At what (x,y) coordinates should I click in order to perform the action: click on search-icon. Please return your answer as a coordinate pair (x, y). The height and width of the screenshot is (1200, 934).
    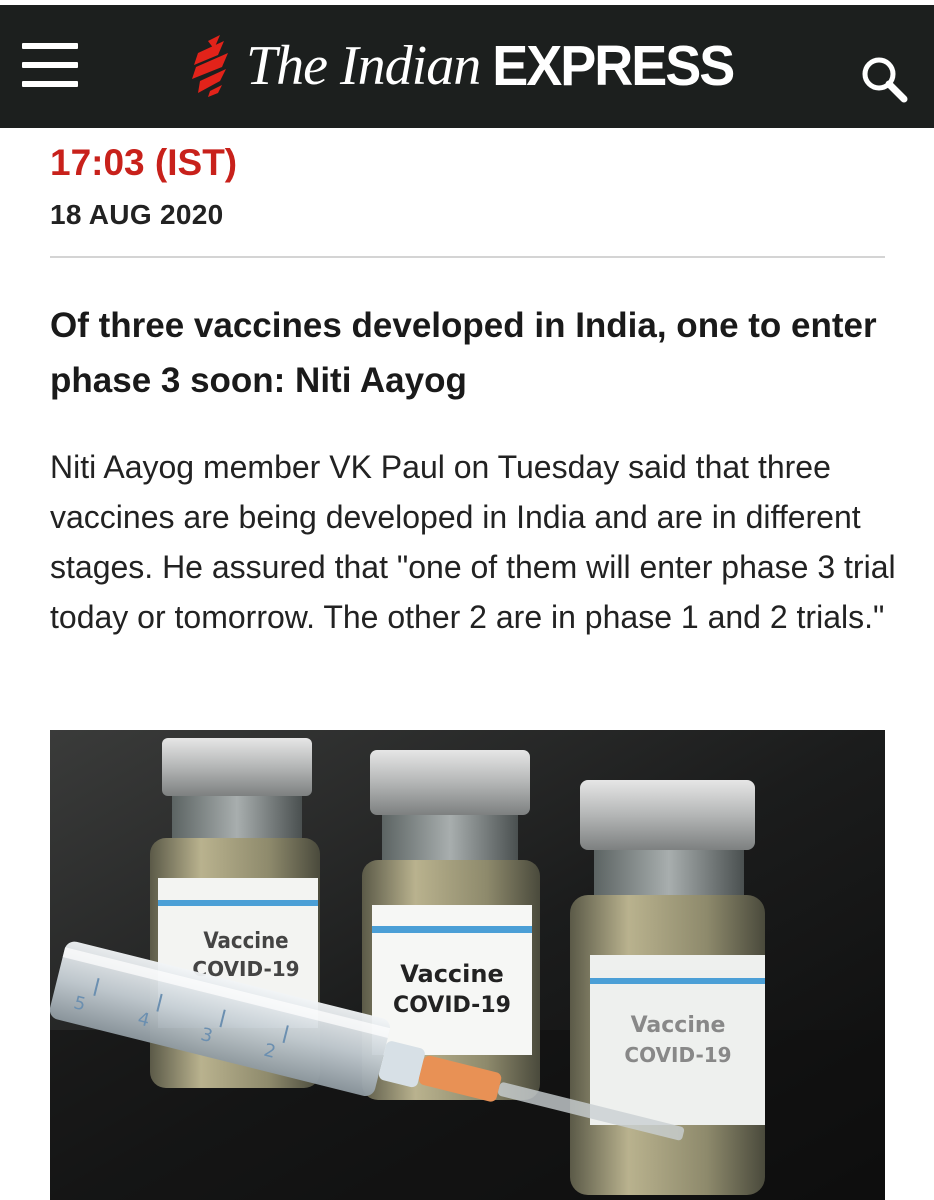
    Looking at the image, I should click on (884, 79).